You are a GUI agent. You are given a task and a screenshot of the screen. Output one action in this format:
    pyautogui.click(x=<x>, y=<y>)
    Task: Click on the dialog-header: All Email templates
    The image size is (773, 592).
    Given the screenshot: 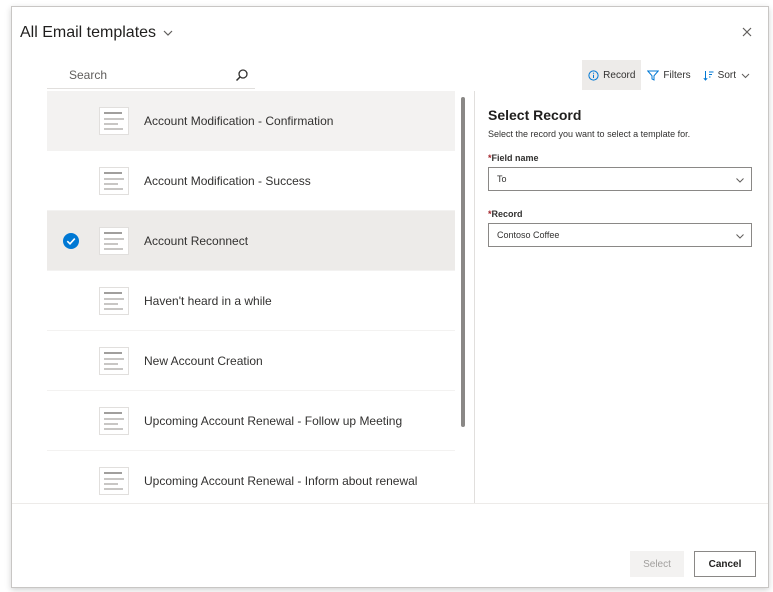 What is the action you would take?
    pyautogui.click(x=390, y=31)
    